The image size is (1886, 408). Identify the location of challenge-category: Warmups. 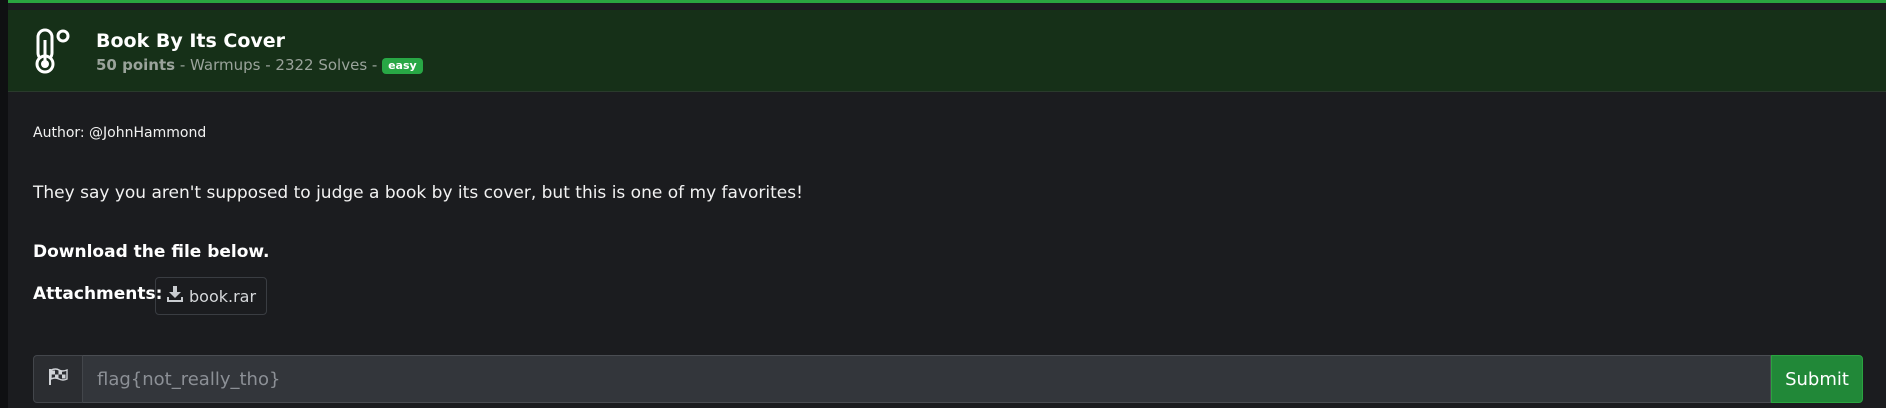
(225, 65).